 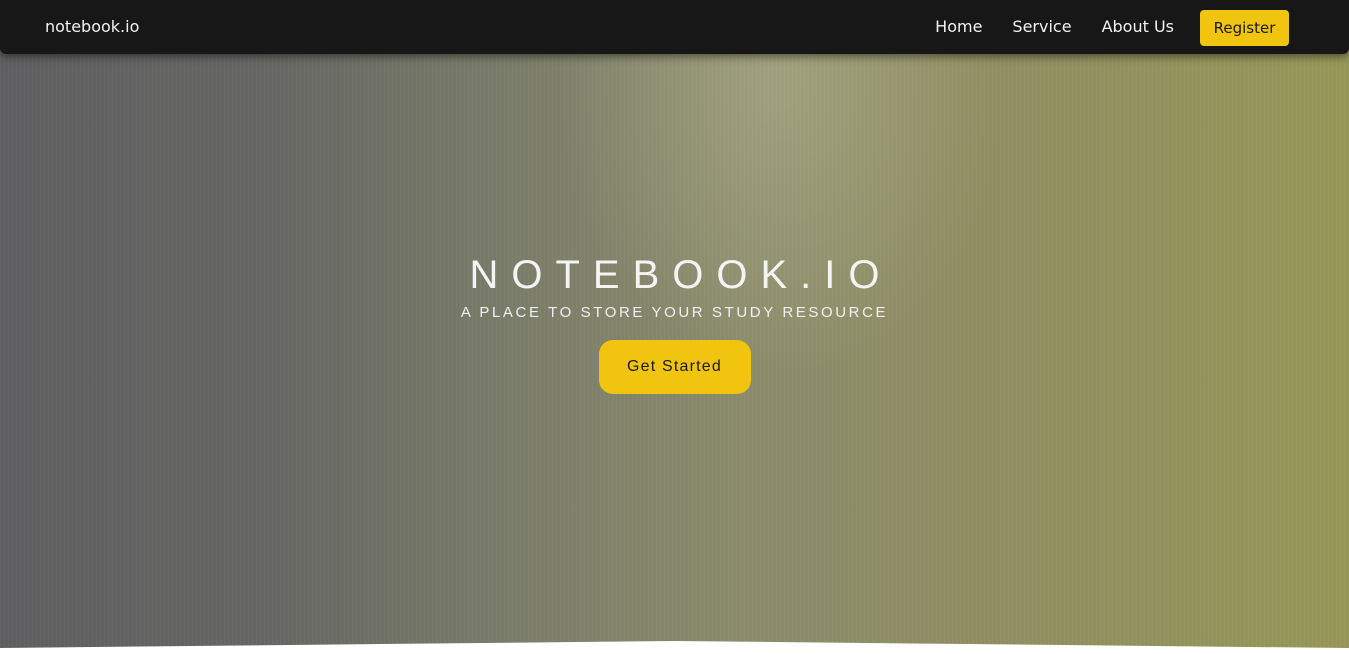 I want to click on nav-link-service: Service, so click(x=1041, y=27).